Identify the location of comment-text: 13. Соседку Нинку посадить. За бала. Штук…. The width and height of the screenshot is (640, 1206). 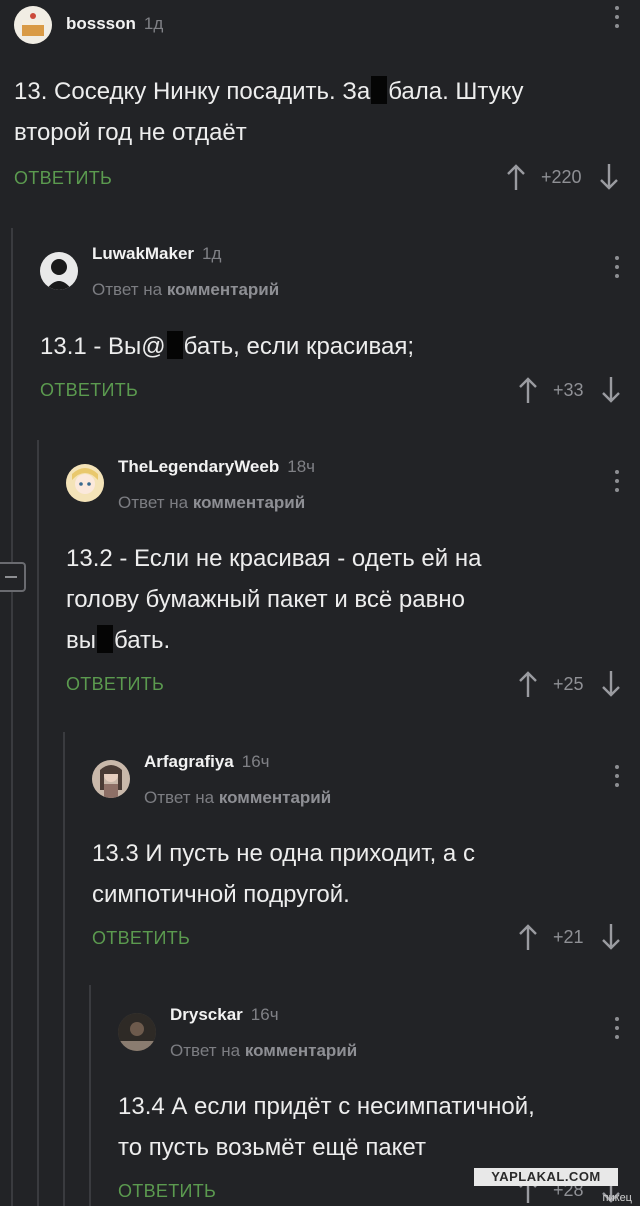
(269, 111).